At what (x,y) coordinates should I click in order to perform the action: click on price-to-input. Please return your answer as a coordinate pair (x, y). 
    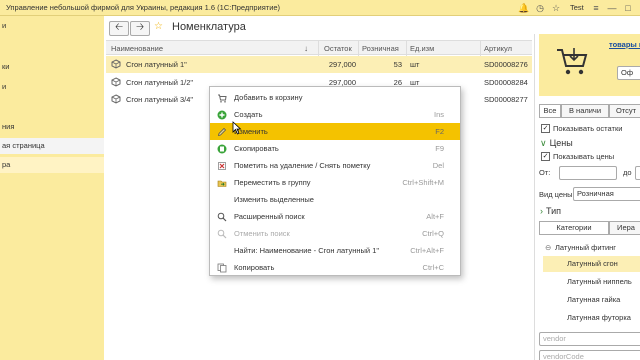
    Looking at the image, I should click on (637, 173).